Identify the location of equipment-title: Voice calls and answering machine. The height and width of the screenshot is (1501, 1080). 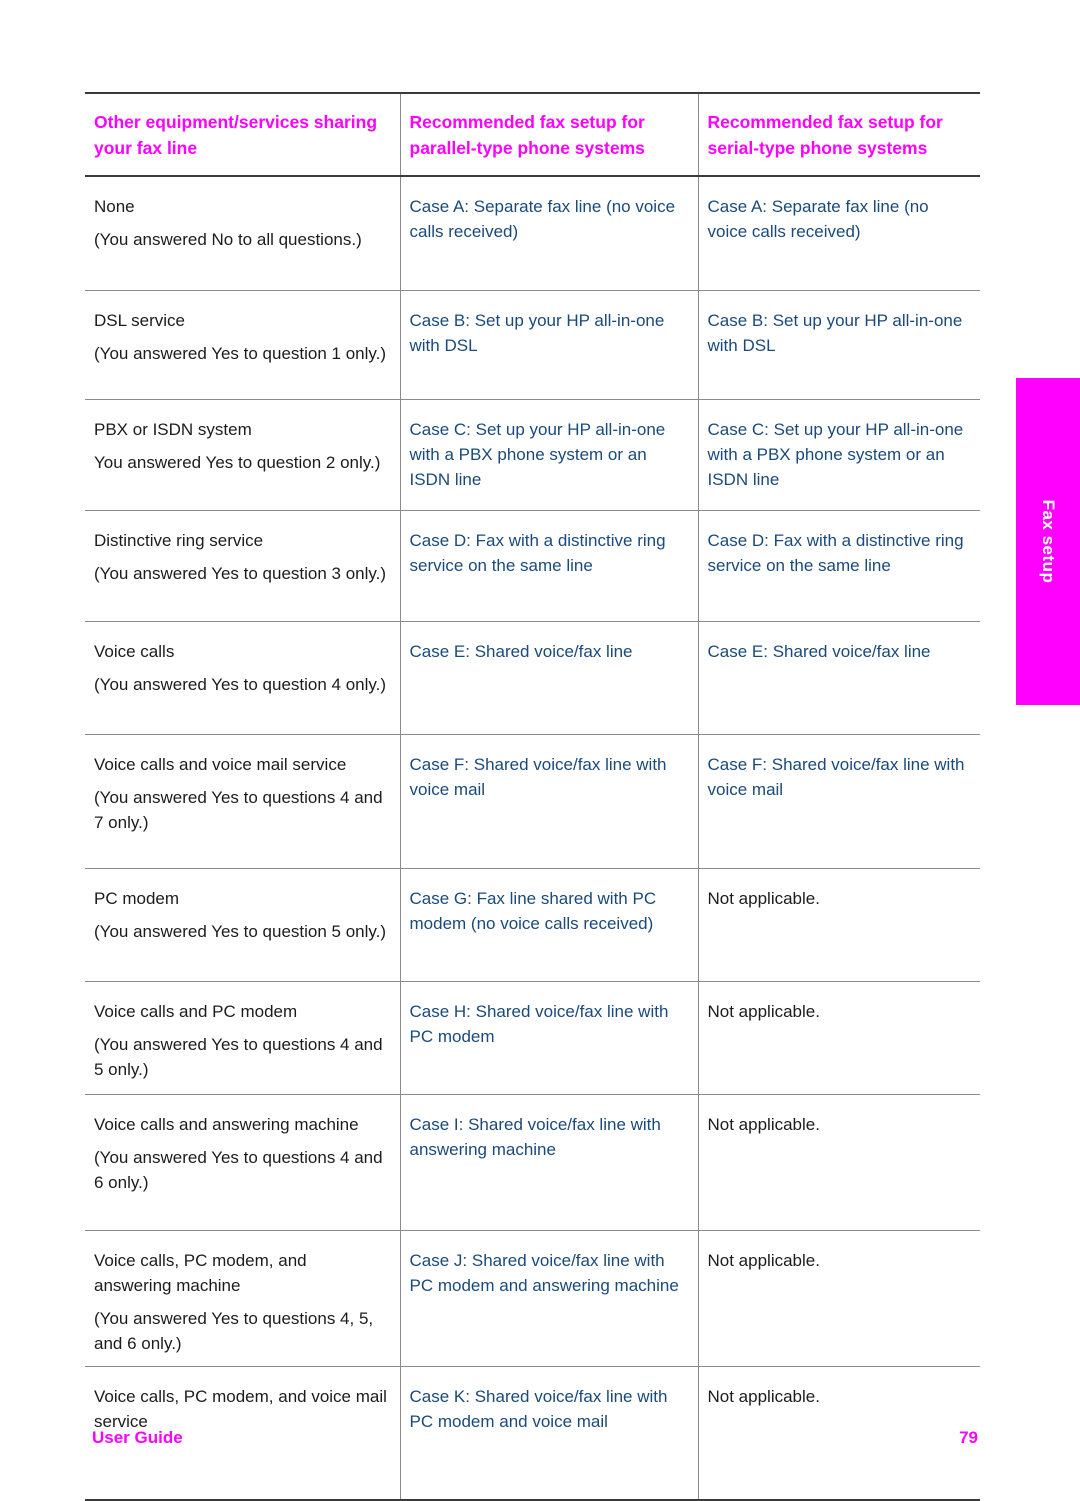
(226, 1124).